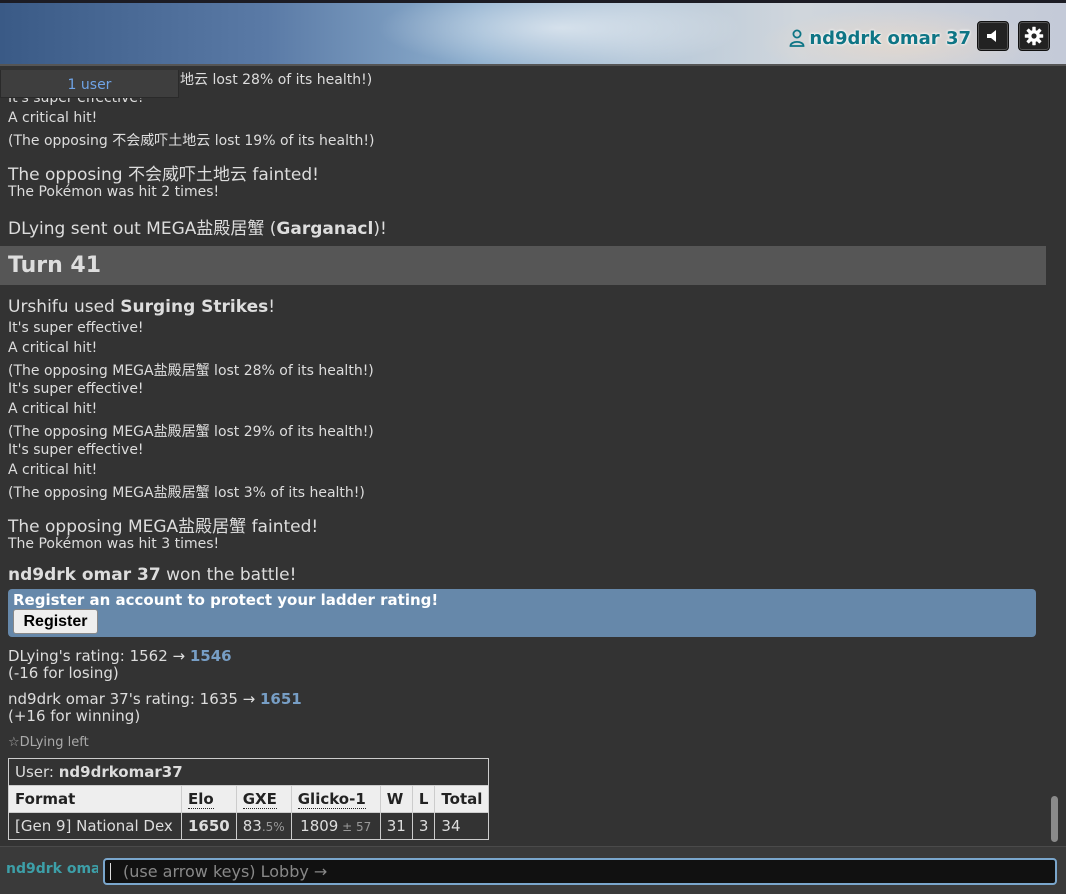 This screenshot has width=1066, height=894. I want to click on player-left-notice: ☆DLying left, so click(48, 742).